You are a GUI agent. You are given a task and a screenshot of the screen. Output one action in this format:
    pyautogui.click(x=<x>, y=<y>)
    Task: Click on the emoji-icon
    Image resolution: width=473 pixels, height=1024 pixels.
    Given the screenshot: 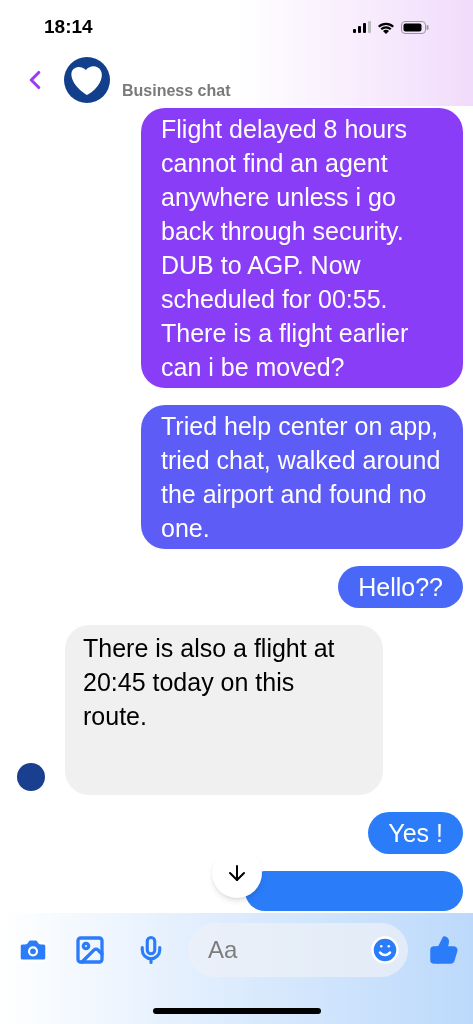 What is the action you would take?
    pyautogui.click(x=385, y=949)
    